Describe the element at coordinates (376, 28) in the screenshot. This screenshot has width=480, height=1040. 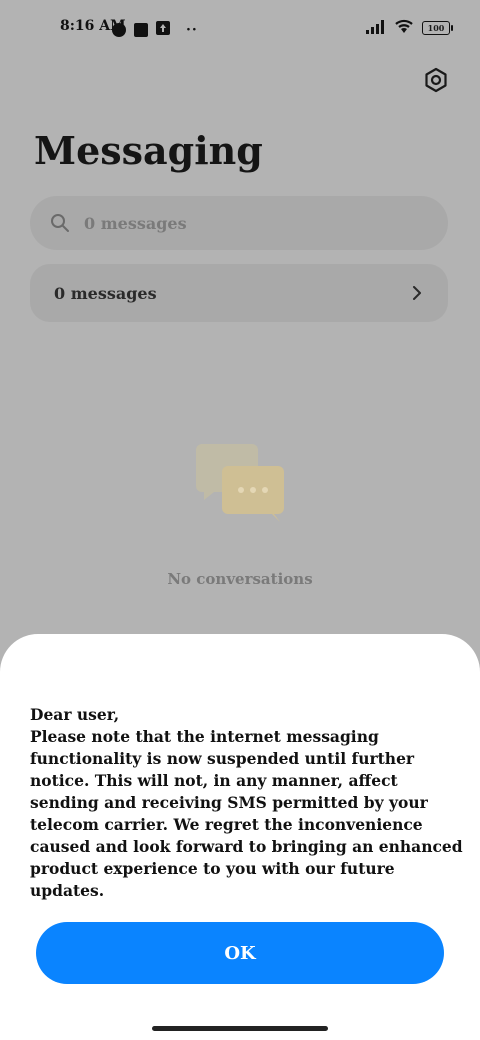
I see `signal-icon` at that location.